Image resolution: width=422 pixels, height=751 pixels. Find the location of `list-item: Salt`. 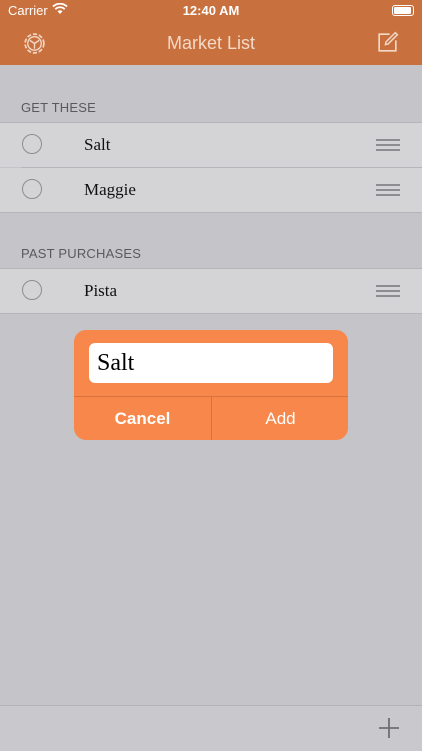

list-item: Salt is located at coordinates (211, 145).